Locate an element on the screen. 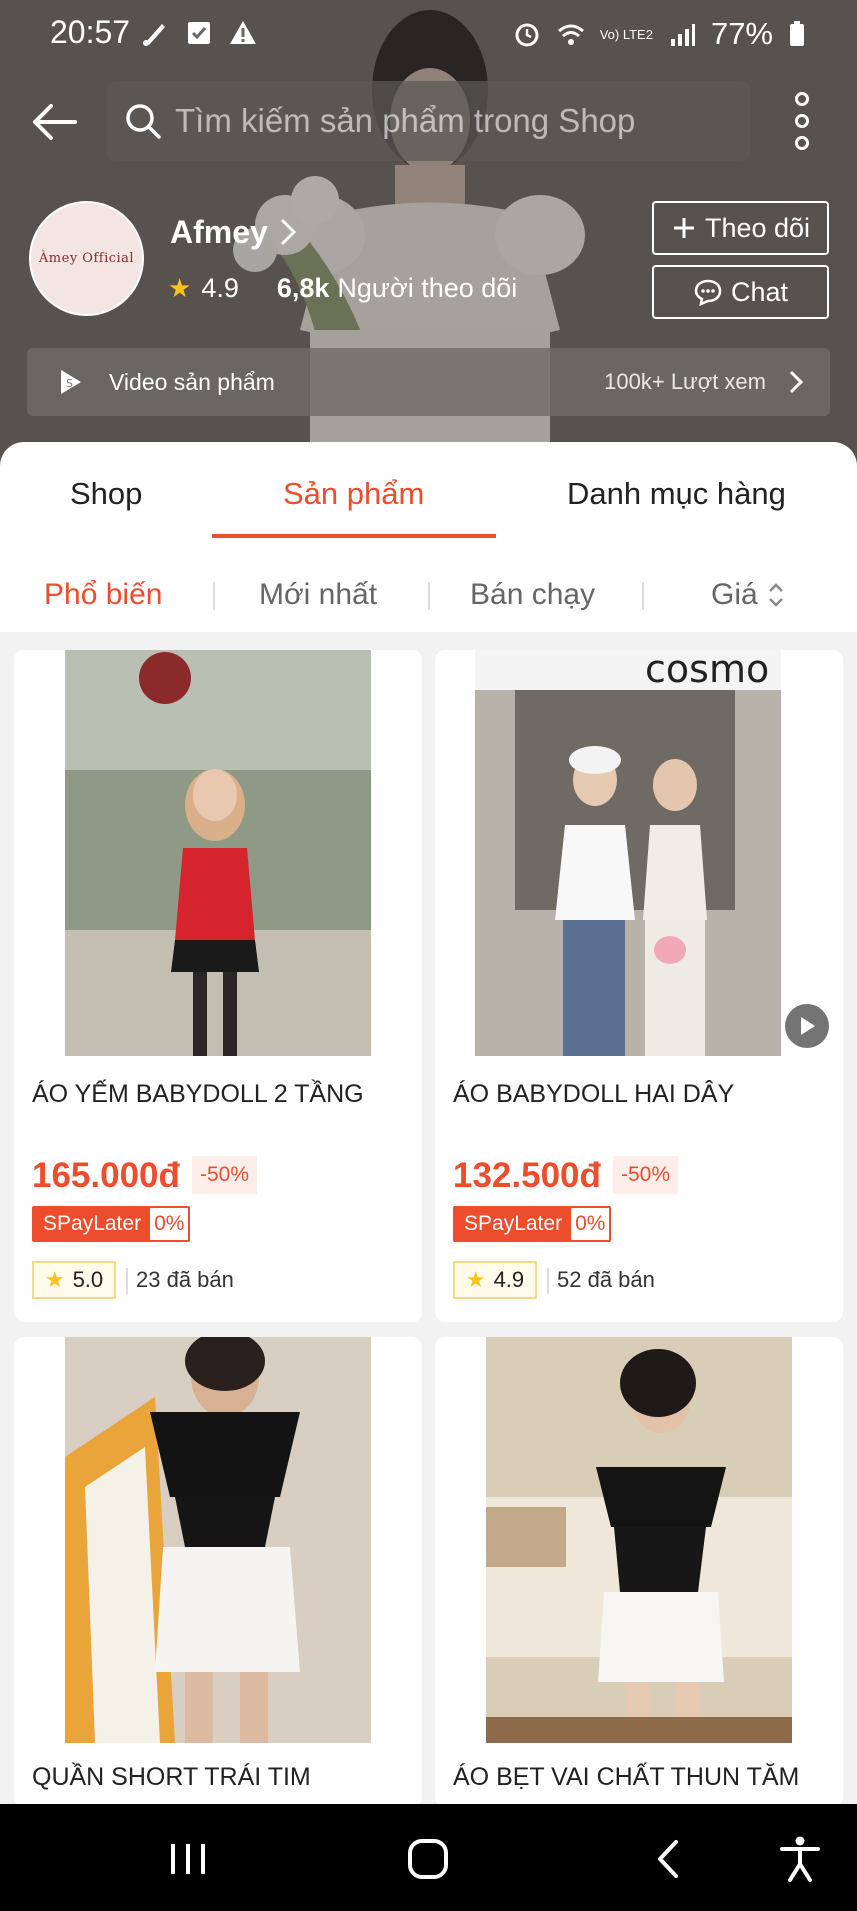  active-tab-indicator is located at coordinates (354, 536).